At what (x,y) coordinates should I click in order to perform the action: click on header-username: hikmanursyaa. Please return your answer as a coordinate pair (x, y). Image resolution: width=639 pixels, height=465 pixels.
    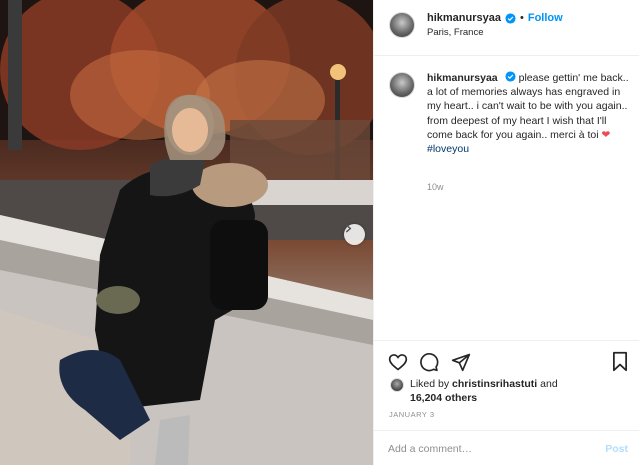
    Looking at the image, I should click on (464, 18).